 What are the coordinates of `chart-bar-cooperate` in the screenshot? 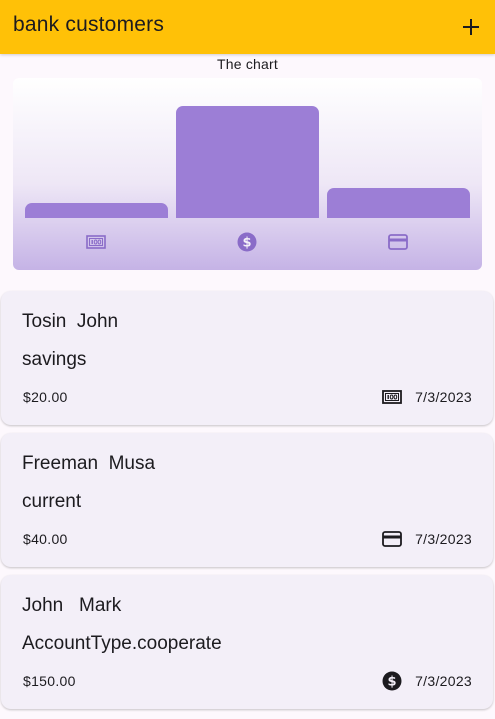 It's located at (247, 162).